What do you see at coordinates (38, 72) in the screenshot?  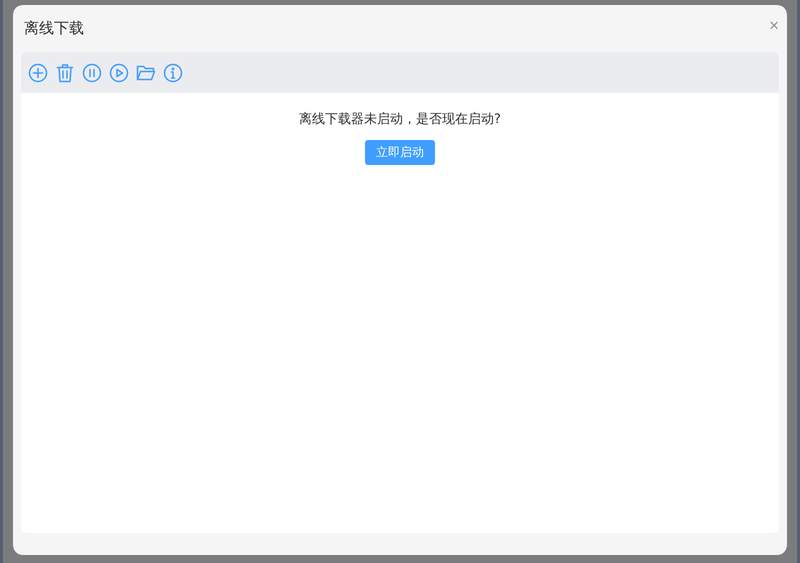 I see `add-circle-icon` at bounding box center [38, 72].